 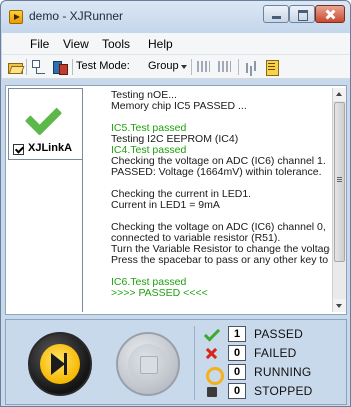 What do you see at coordinates (176, 44) in the screenshot?
I see `menu-bar: File View Tools Help` at bounding box center [176, 44].